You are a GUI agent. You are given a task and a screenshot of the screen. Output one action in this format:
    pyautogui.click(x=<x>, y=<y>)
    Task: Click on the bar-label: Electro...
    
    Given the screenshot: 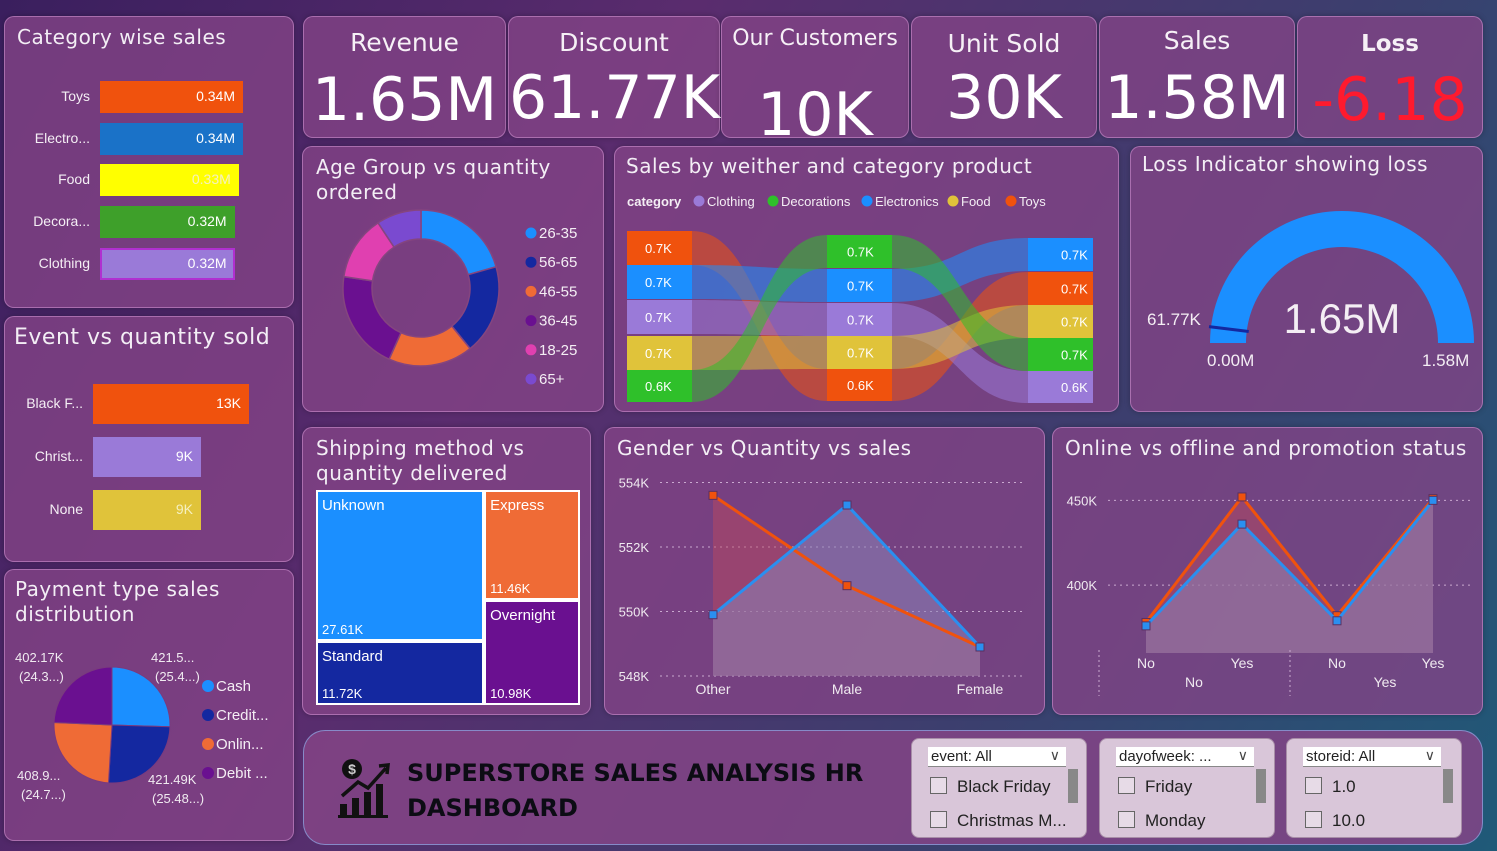 What is the action you would take?
    pyautogui.click(x=62, y=137)
    